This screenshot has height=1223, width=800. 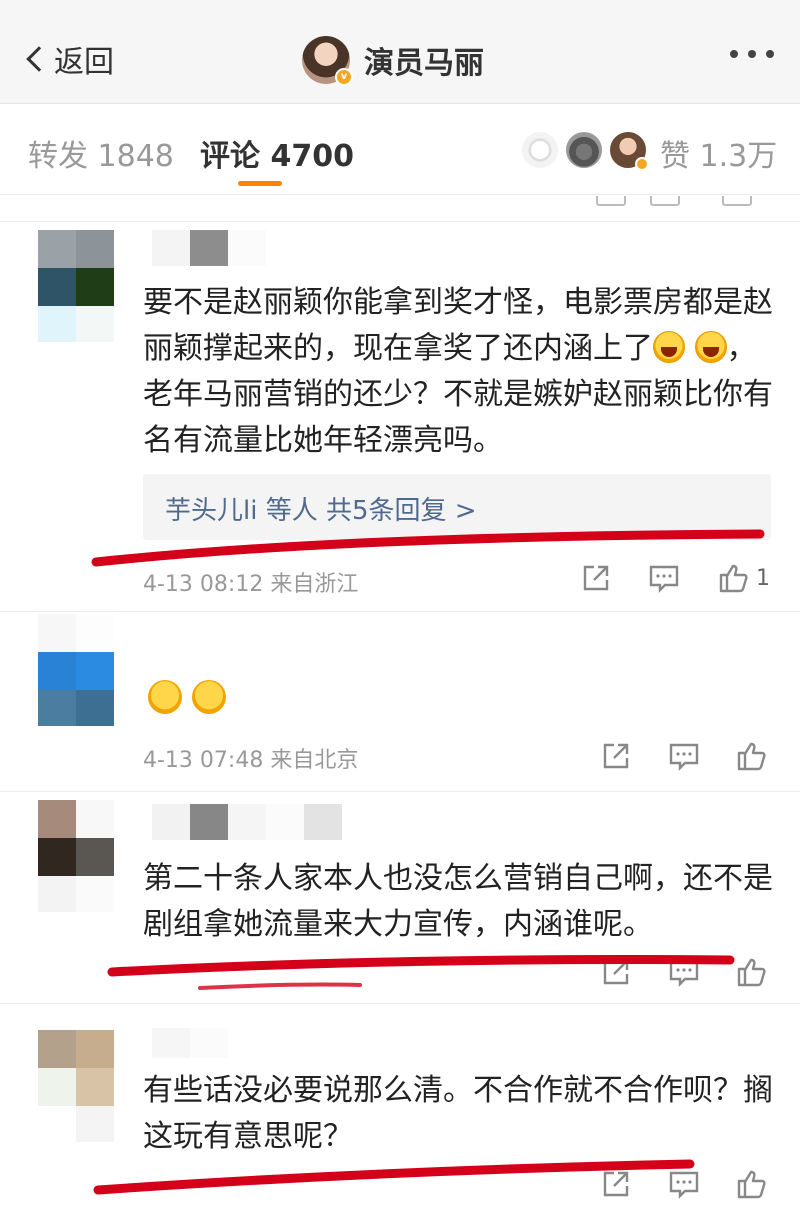 I want to click on back-label: 返回, so click(x=84, y=62).